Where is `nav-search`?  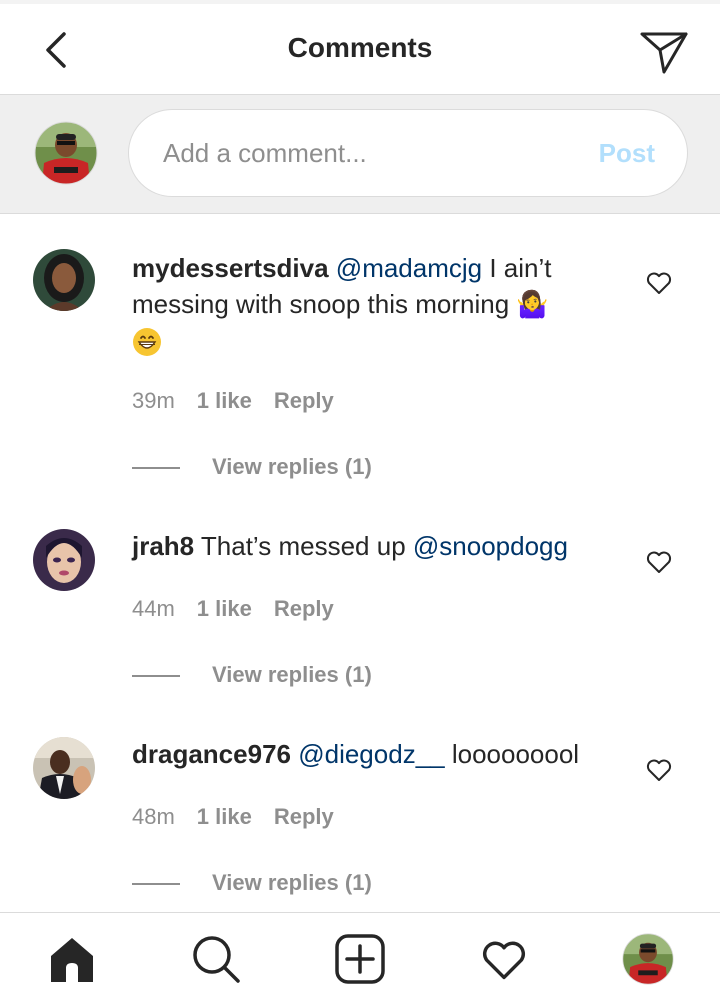
nav-search is located at coordinates (216, 959).